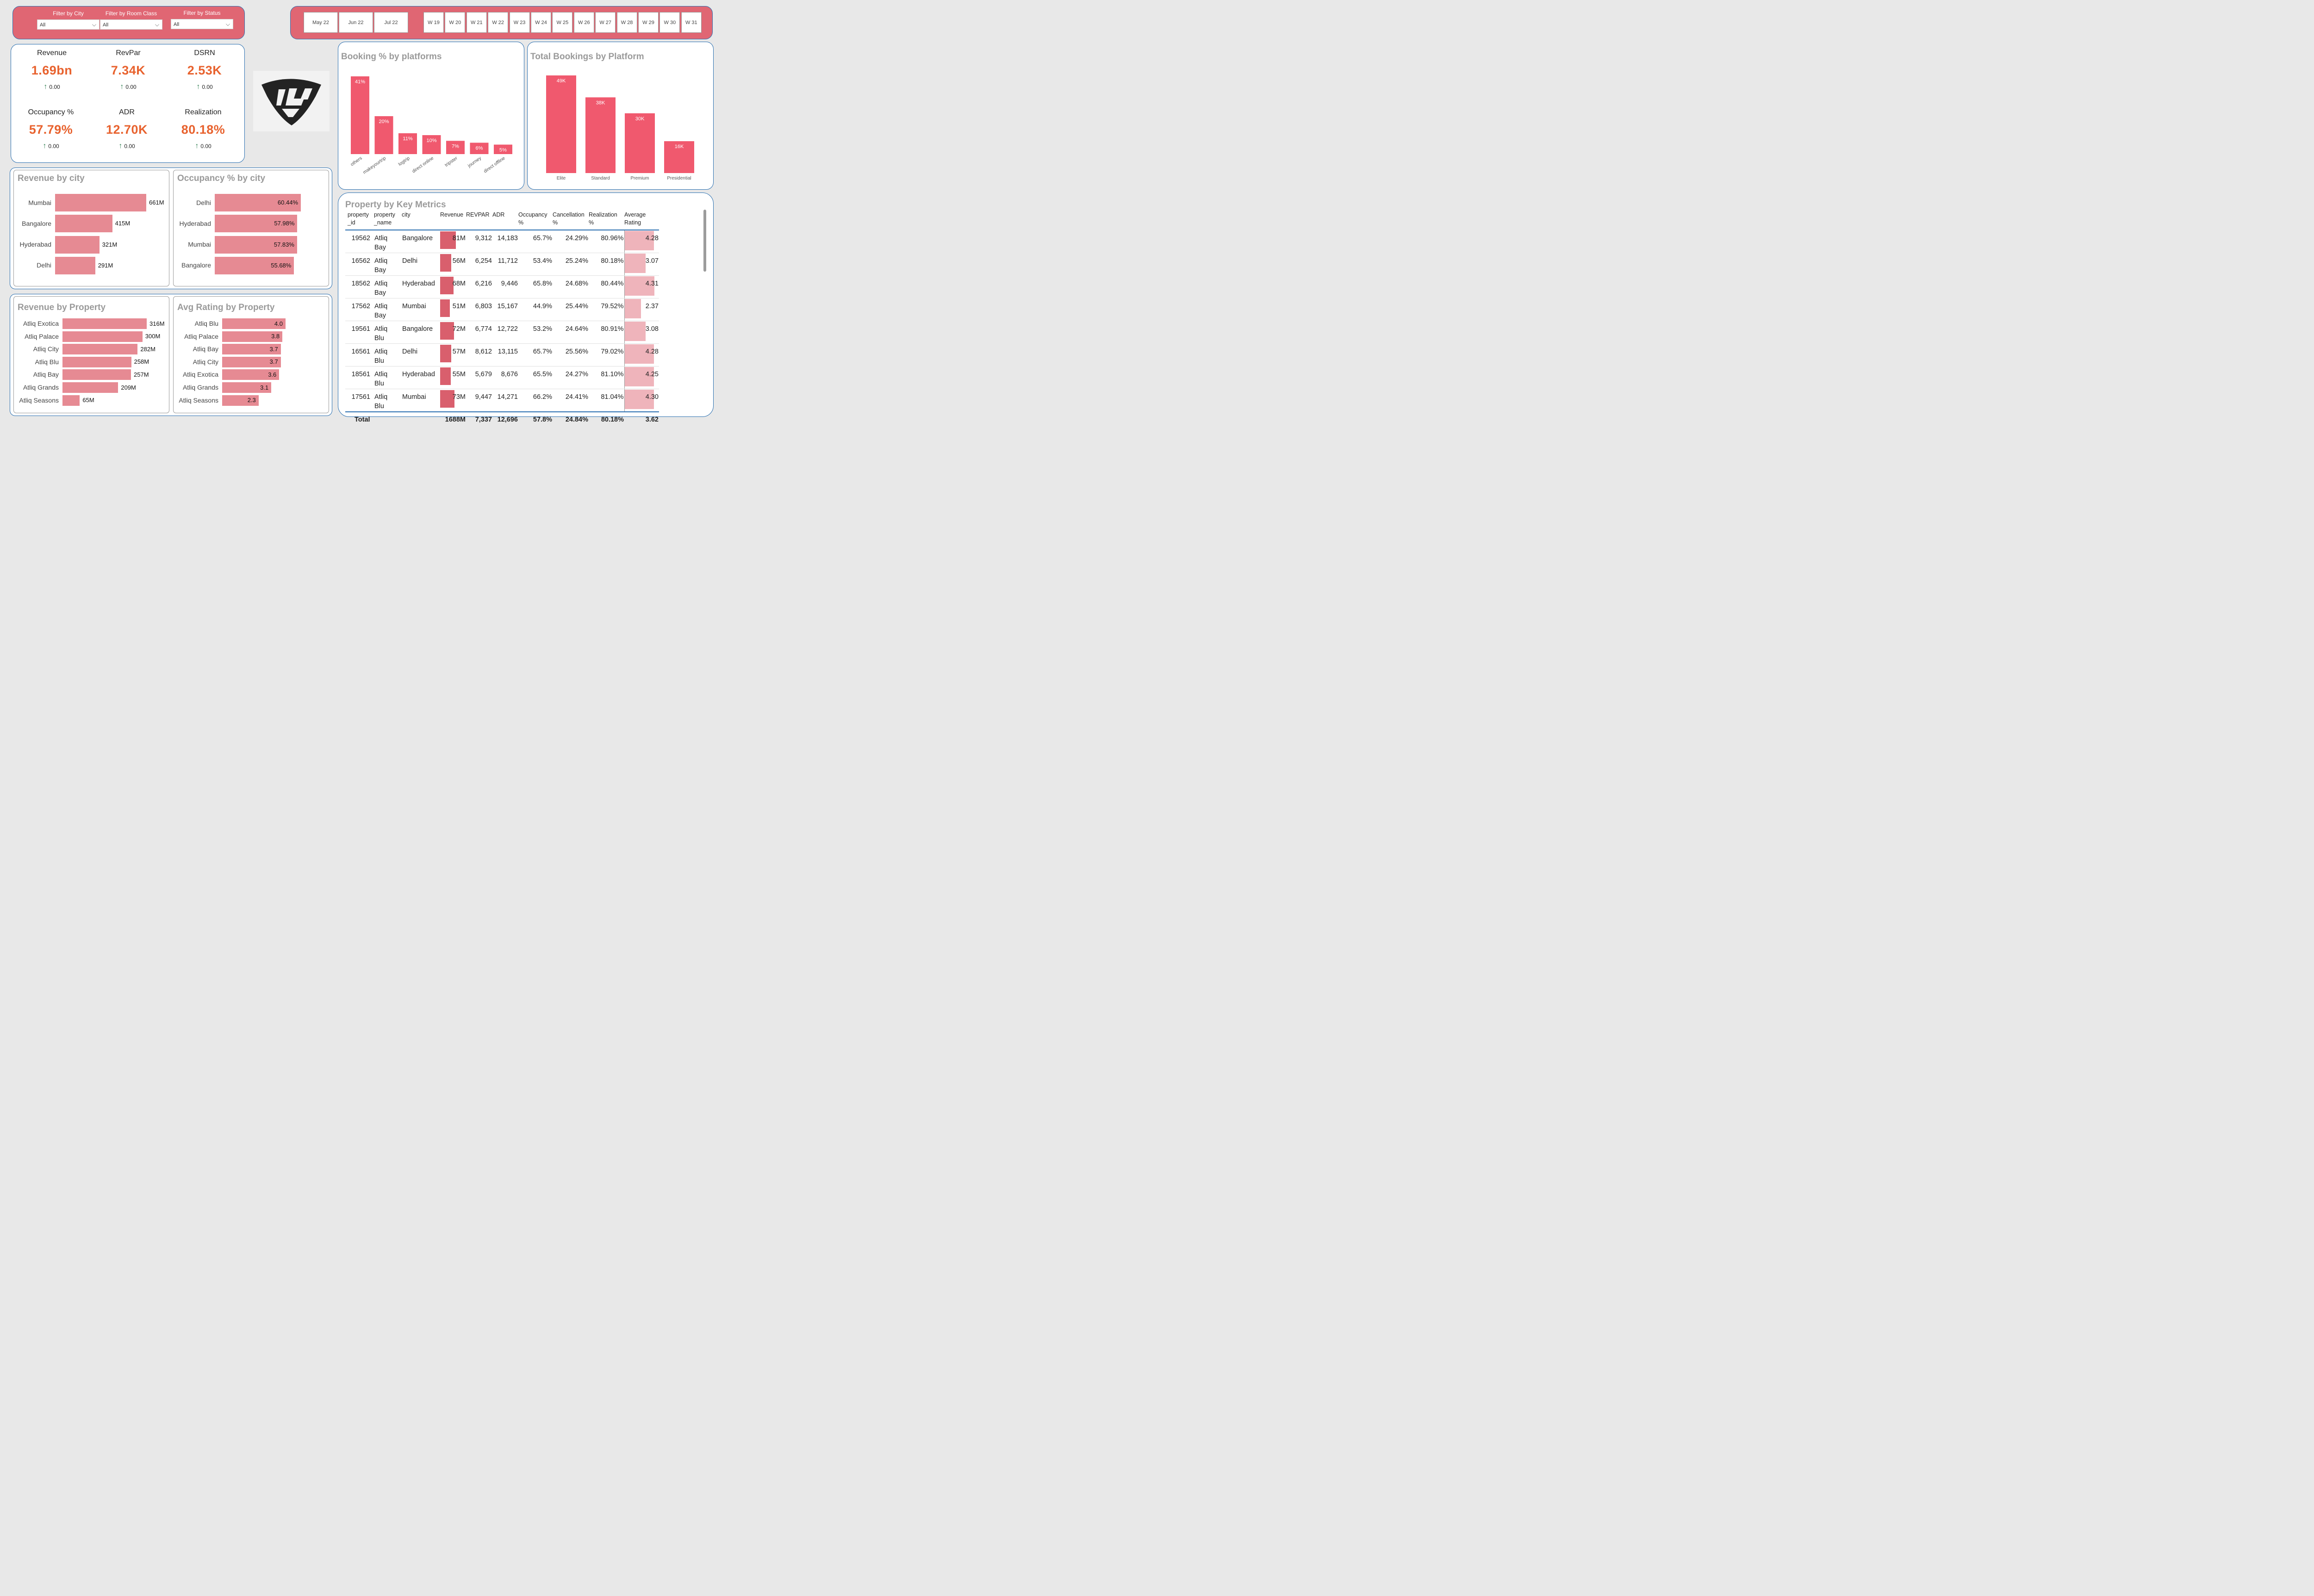  What do you see at coordinates (421, 264) in the screenshot?
I see `cell-city: Delhi` at bounding box center [421, 264].